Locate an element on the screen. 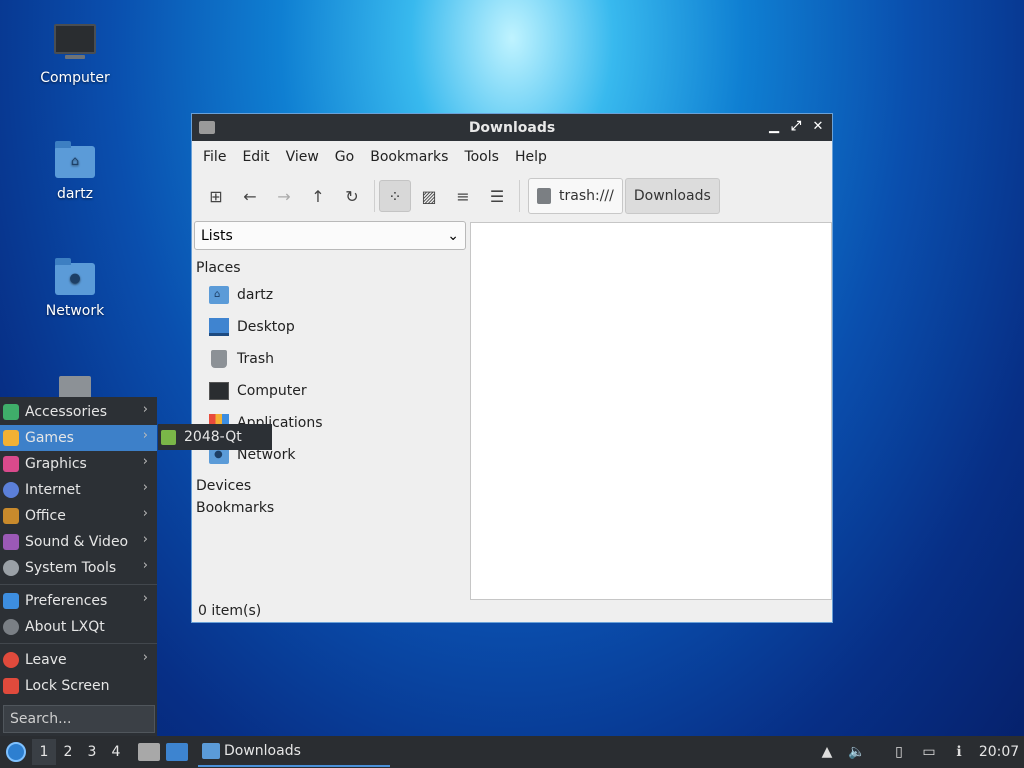  menu-category-office: Office › is located at coordinates (78, 516).